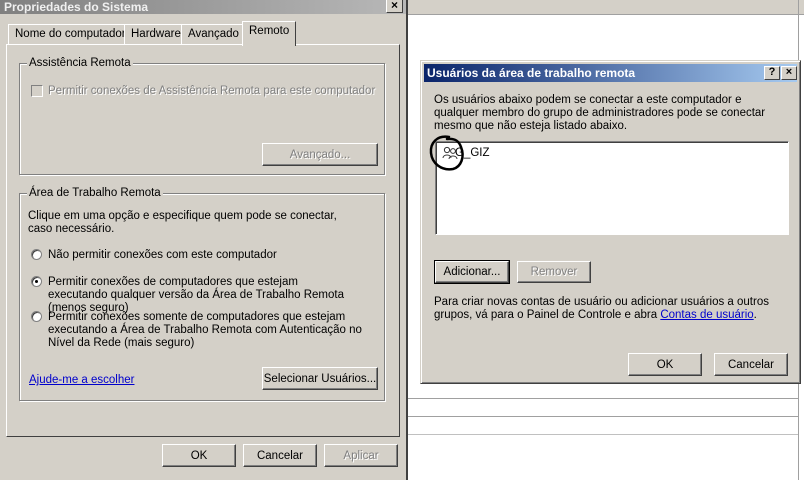  I want to click on help-button: ?, so click(772, 73).